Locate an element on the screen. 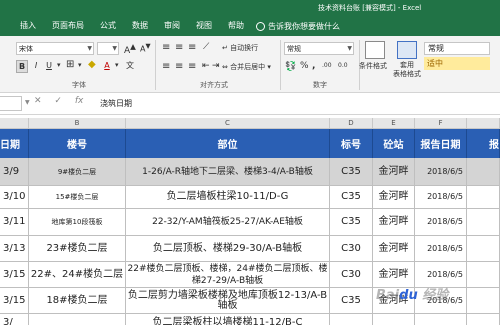 The height and width of the screenshot is (325, 500). cell-floor: 23#楼负二层 is located at coordinates (77, 249).